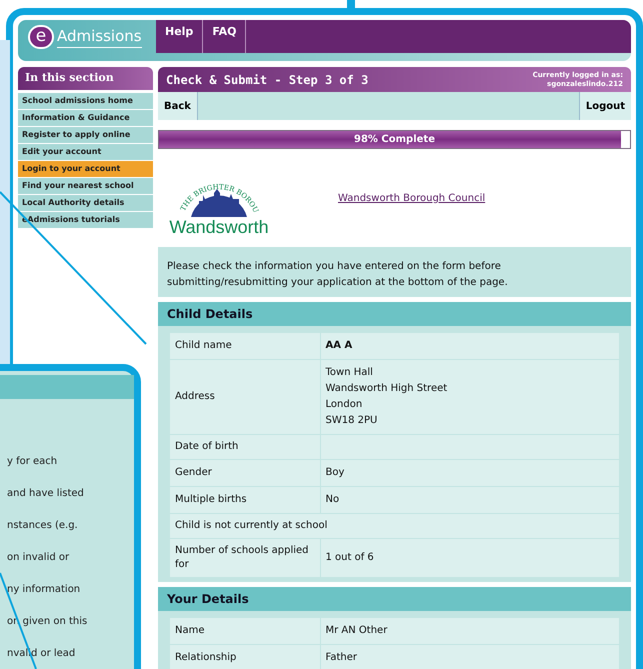  What do you see at coordinates (32, 462) in the screenshot?
I see `panel-text: y for each` at bounding box center [32, 462].